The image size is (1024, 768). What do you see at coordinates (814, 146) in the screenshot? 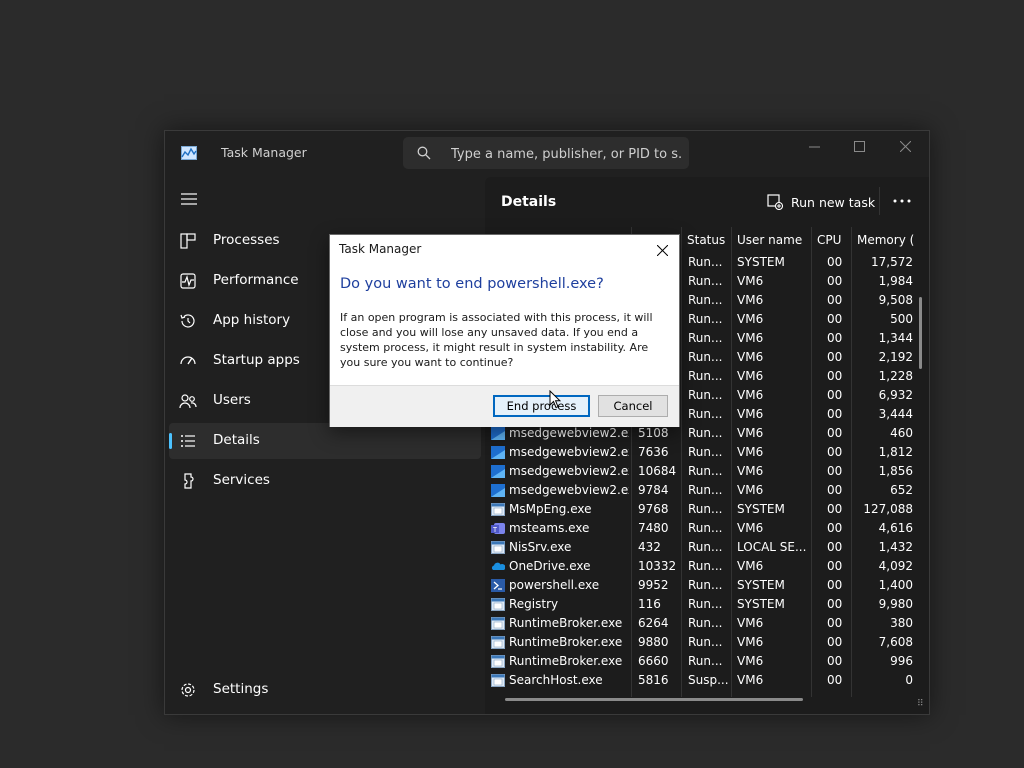
I see `minimize-button` at bounding box center [814, 146].